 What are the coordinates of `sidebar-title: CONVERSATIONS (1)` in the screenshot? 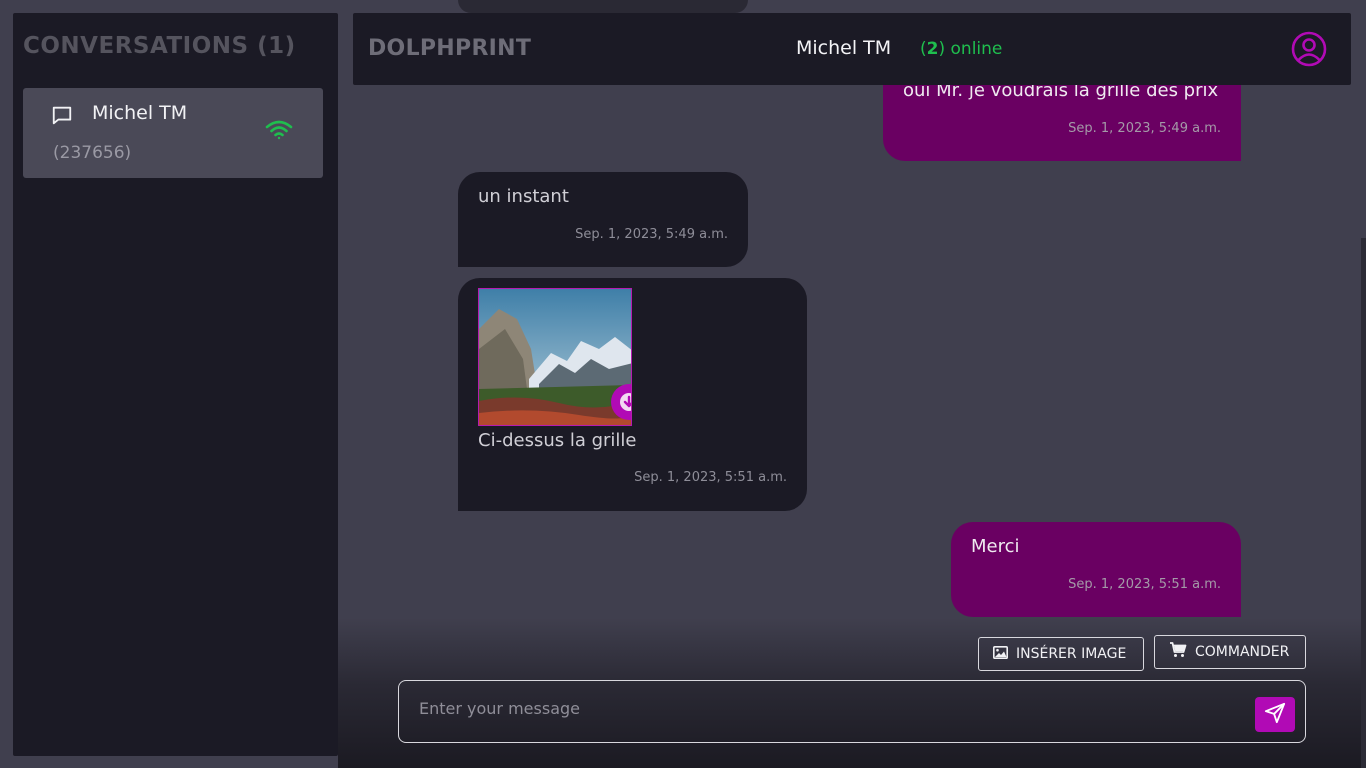 It's located at (159, 46).